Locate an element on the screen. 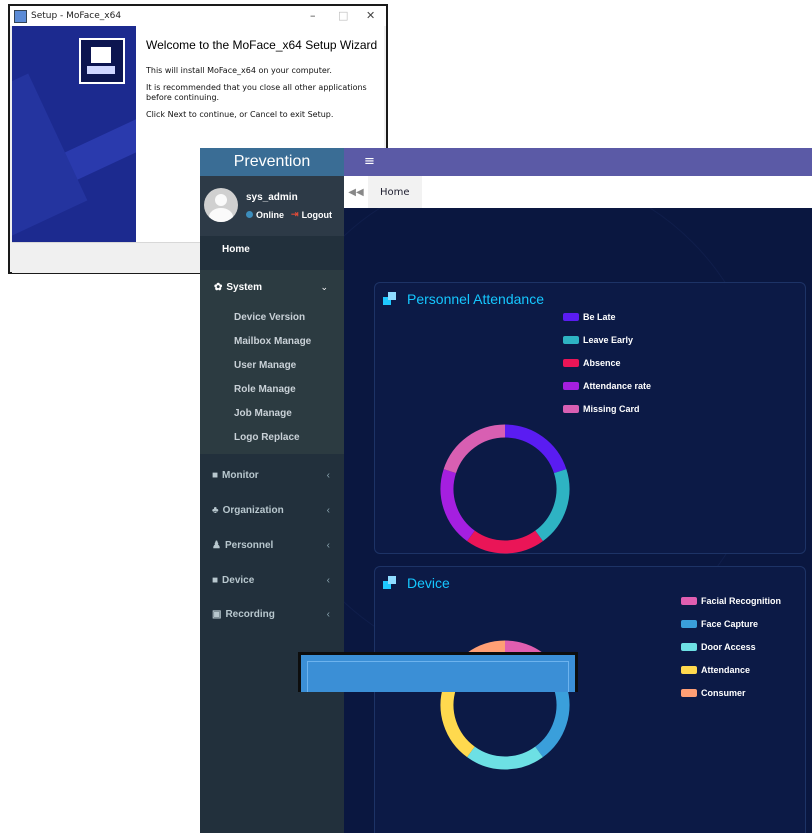 The height and width of the screenshot is (833, 812). legend-label: Face Capture is located at coordinates (730, 624).